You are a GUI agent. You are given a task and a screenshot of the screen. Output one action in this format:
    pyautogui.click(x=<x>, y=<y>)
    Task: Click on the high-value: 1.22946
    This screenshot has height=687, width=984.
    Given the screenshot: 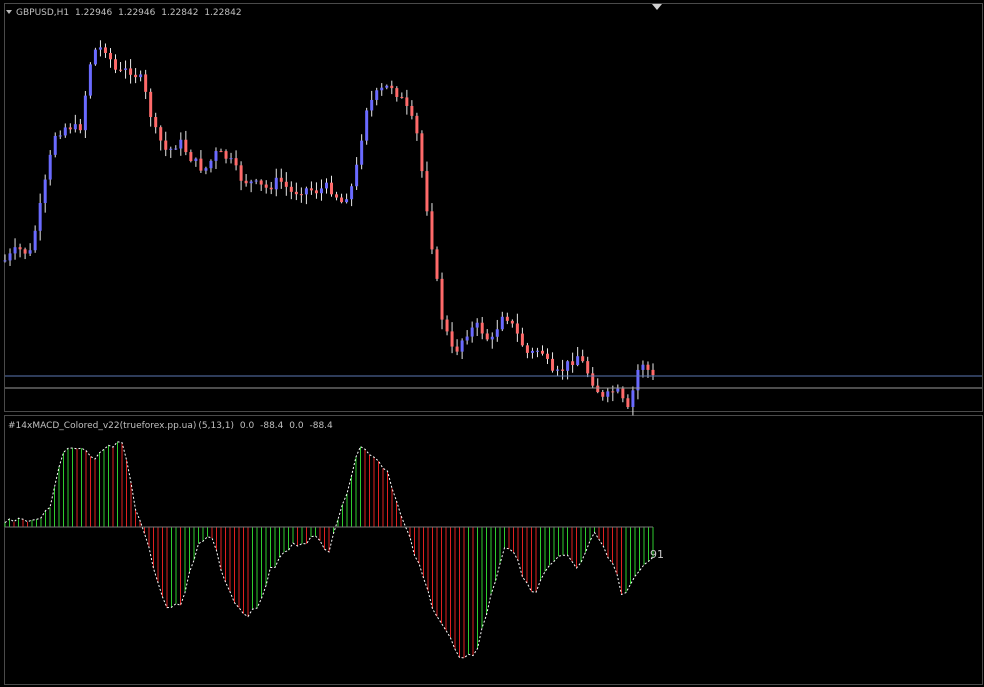 What is the action you would take?
    pyautogui.click(x=137, y=13)
    